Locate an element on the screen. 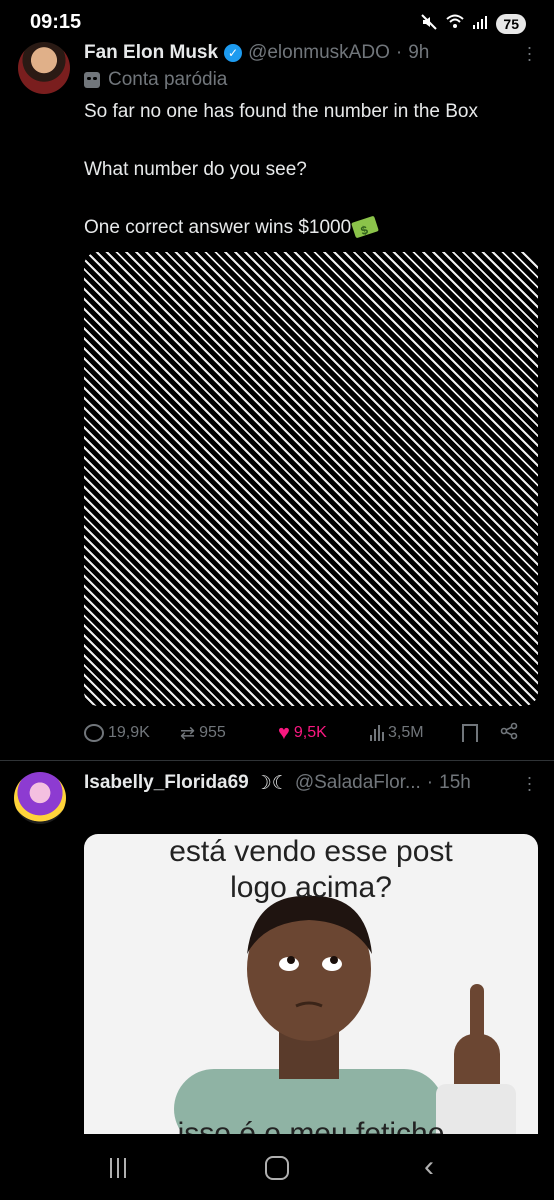 Image resolution: width=554 pixels, height=1200 pixels. tweet-time: 15h is located at coordinates (455, 782).